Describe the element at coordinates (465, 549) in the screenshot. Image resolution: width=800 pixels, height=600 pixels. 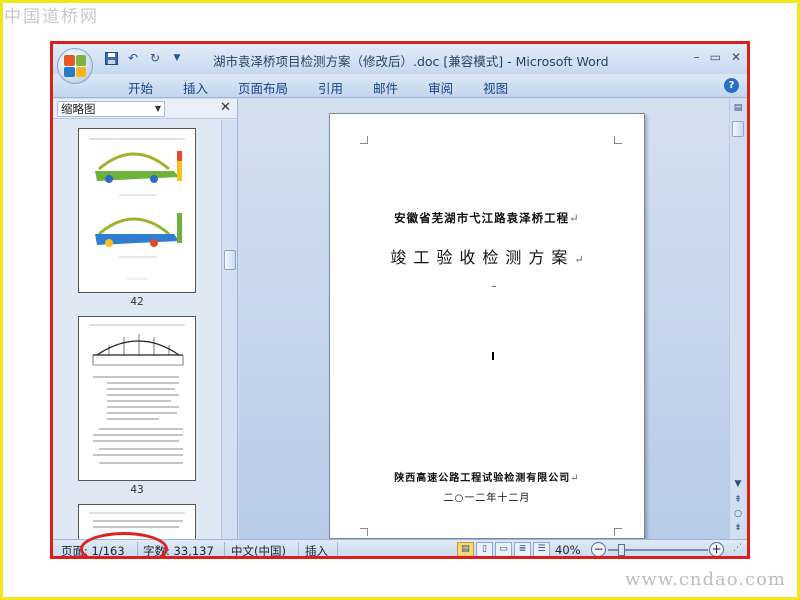
I see `print-layout-view-icon: ▤` at that location.